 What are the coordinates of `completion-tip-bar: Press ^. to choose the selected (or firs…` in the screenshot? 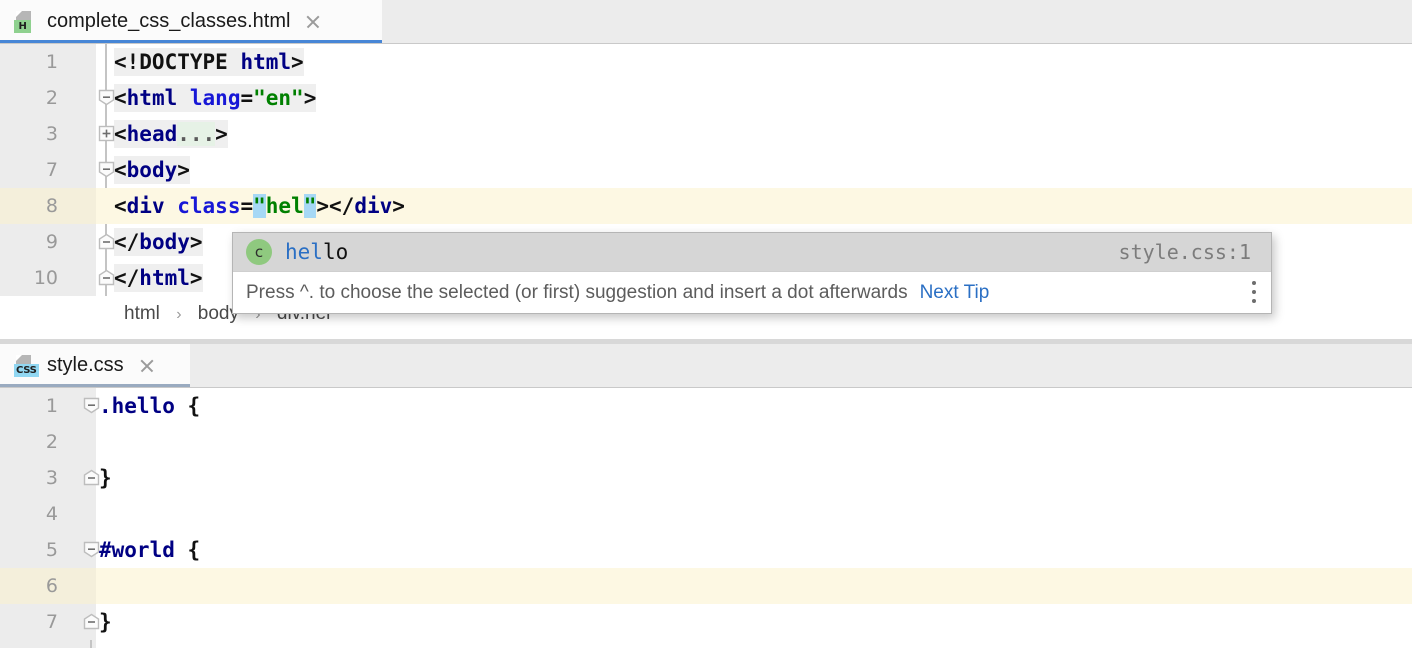 It's located at (752, 292).